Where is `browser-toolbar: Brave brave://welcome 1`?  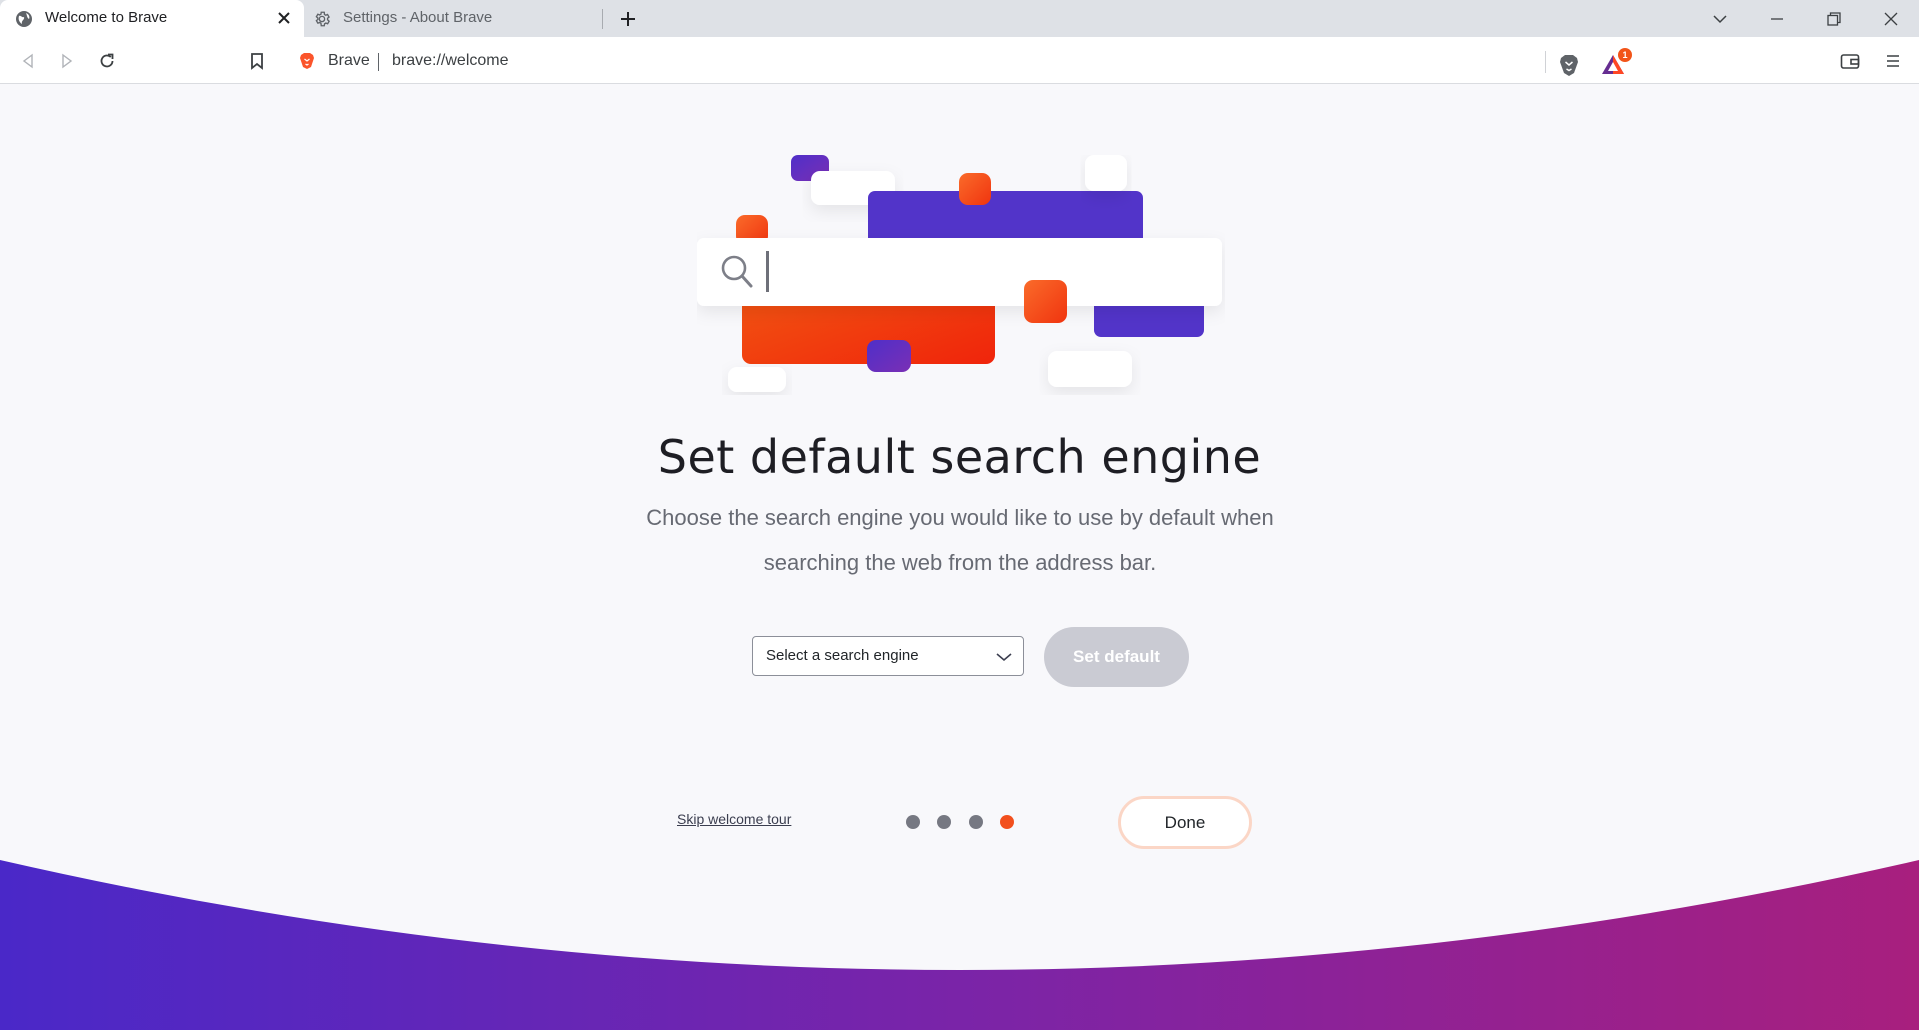 browser-toolbar: Brave brave://welcome 1 is located at coordinates (959, 60).